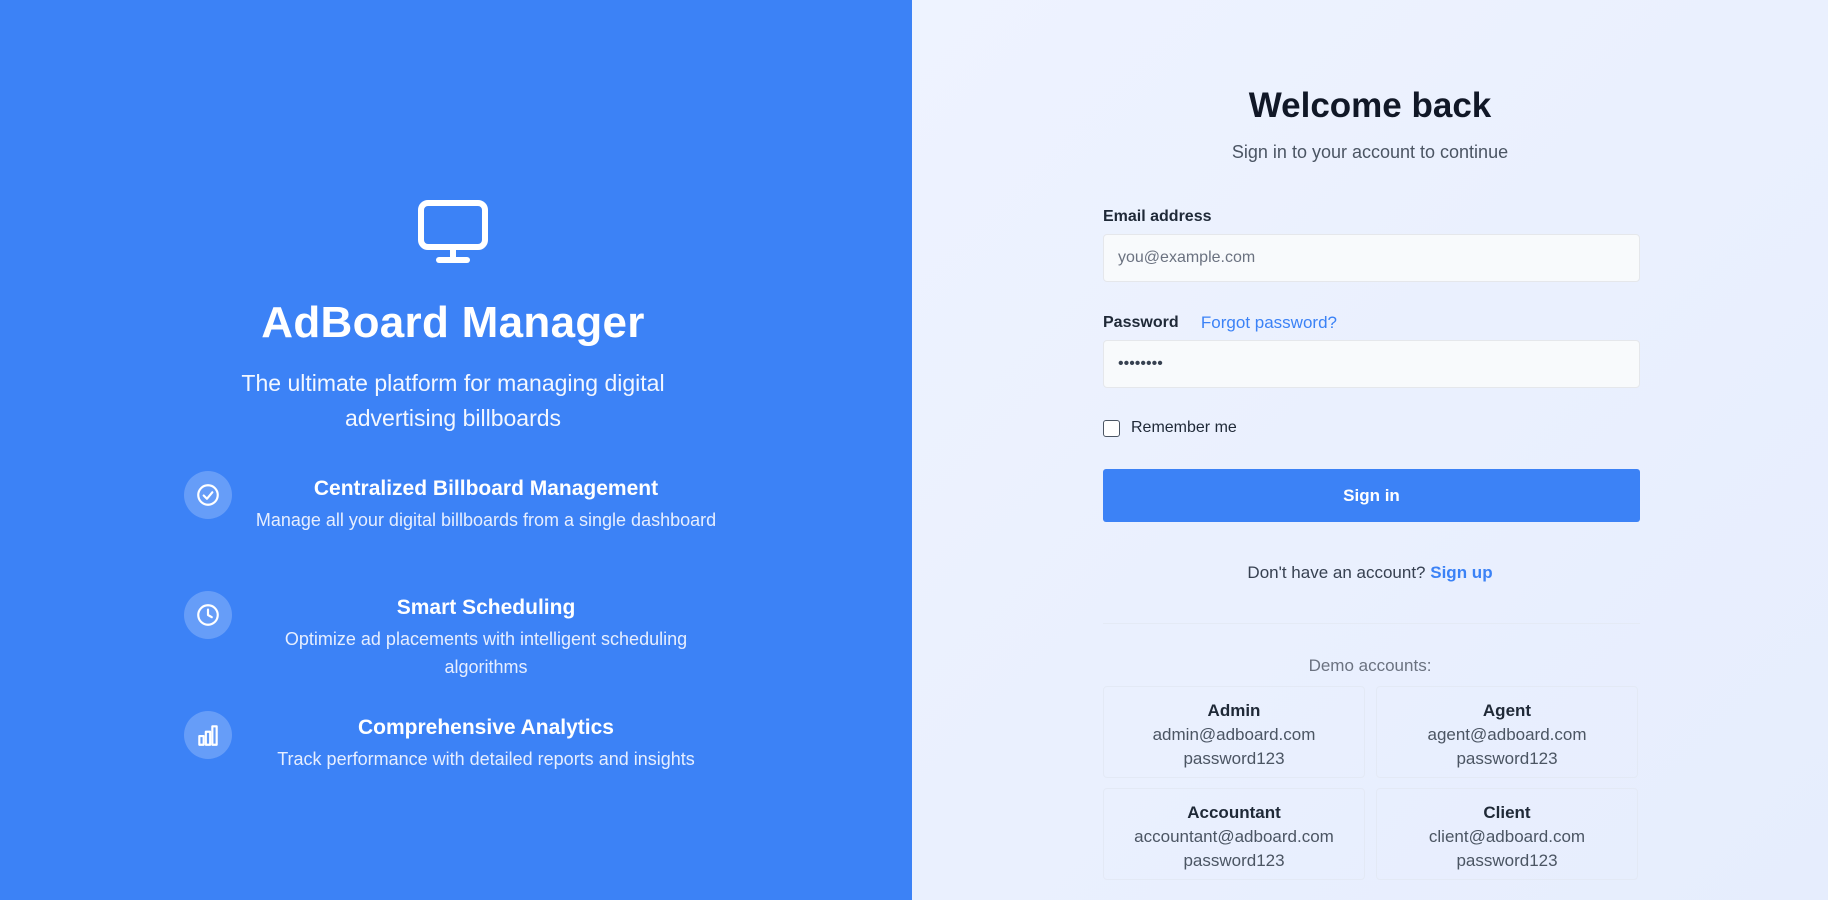 This screenshot has height=900, width=1828. What do you see at coordinates (1370, 105) in the screenshot?
I see `login-title: Welcome back` at bounding box center [1370, 105].